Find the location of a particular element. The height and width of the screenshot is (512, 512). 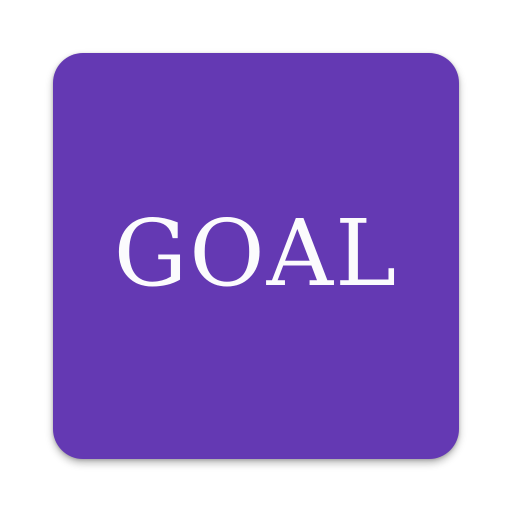

app-icon-label: GOAL is located at coordinates (256, 253).